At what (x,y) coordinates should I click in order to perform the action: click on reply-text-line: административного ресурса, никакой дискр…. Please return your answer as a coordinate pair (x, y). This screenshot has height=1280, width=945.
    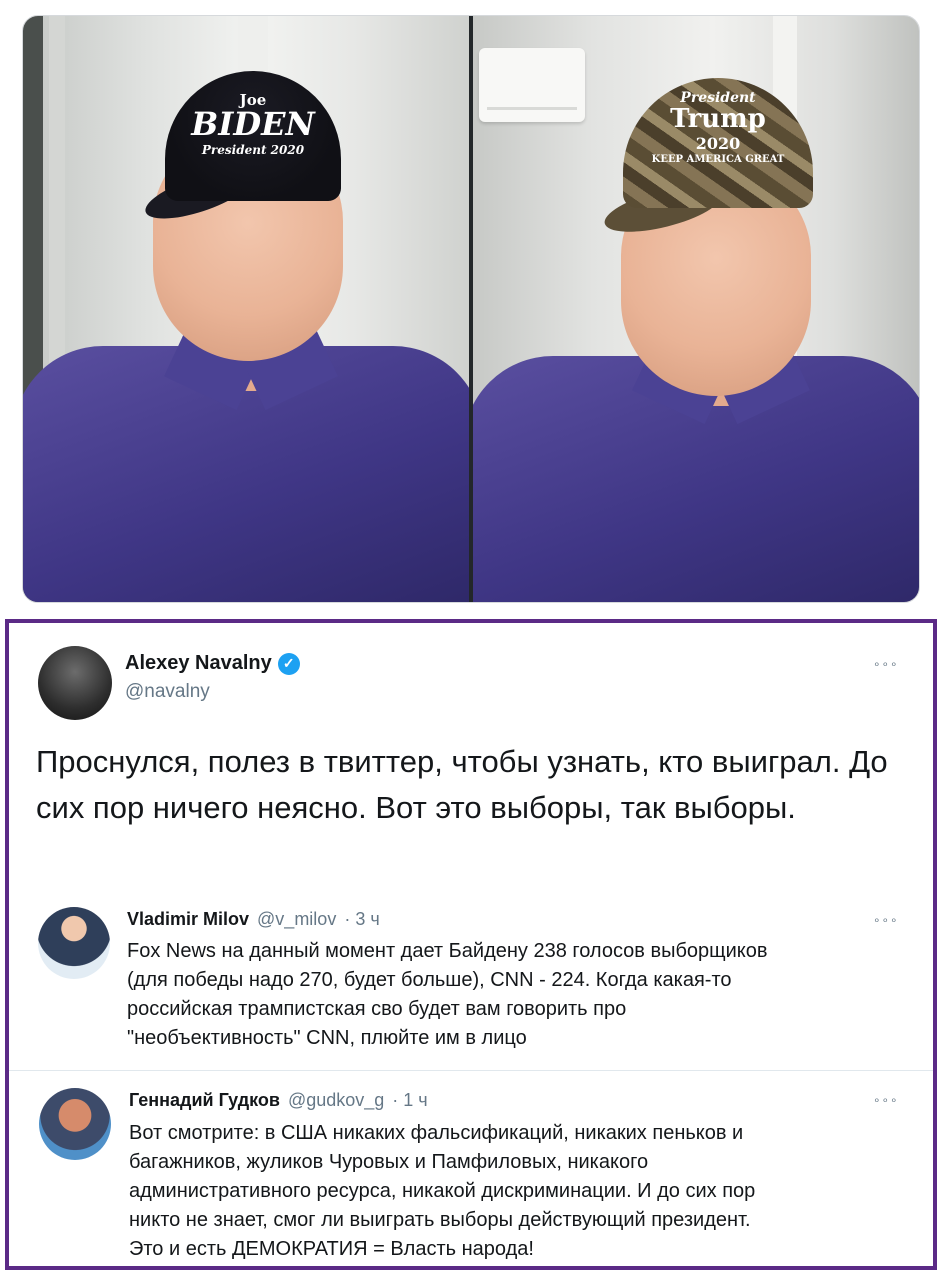
    Looking at the image, I should click on (442, 1191).